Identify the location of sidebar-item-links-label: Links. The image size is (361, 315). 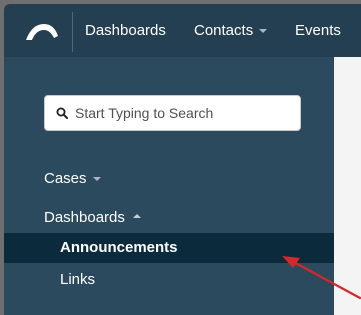
(78, 279).